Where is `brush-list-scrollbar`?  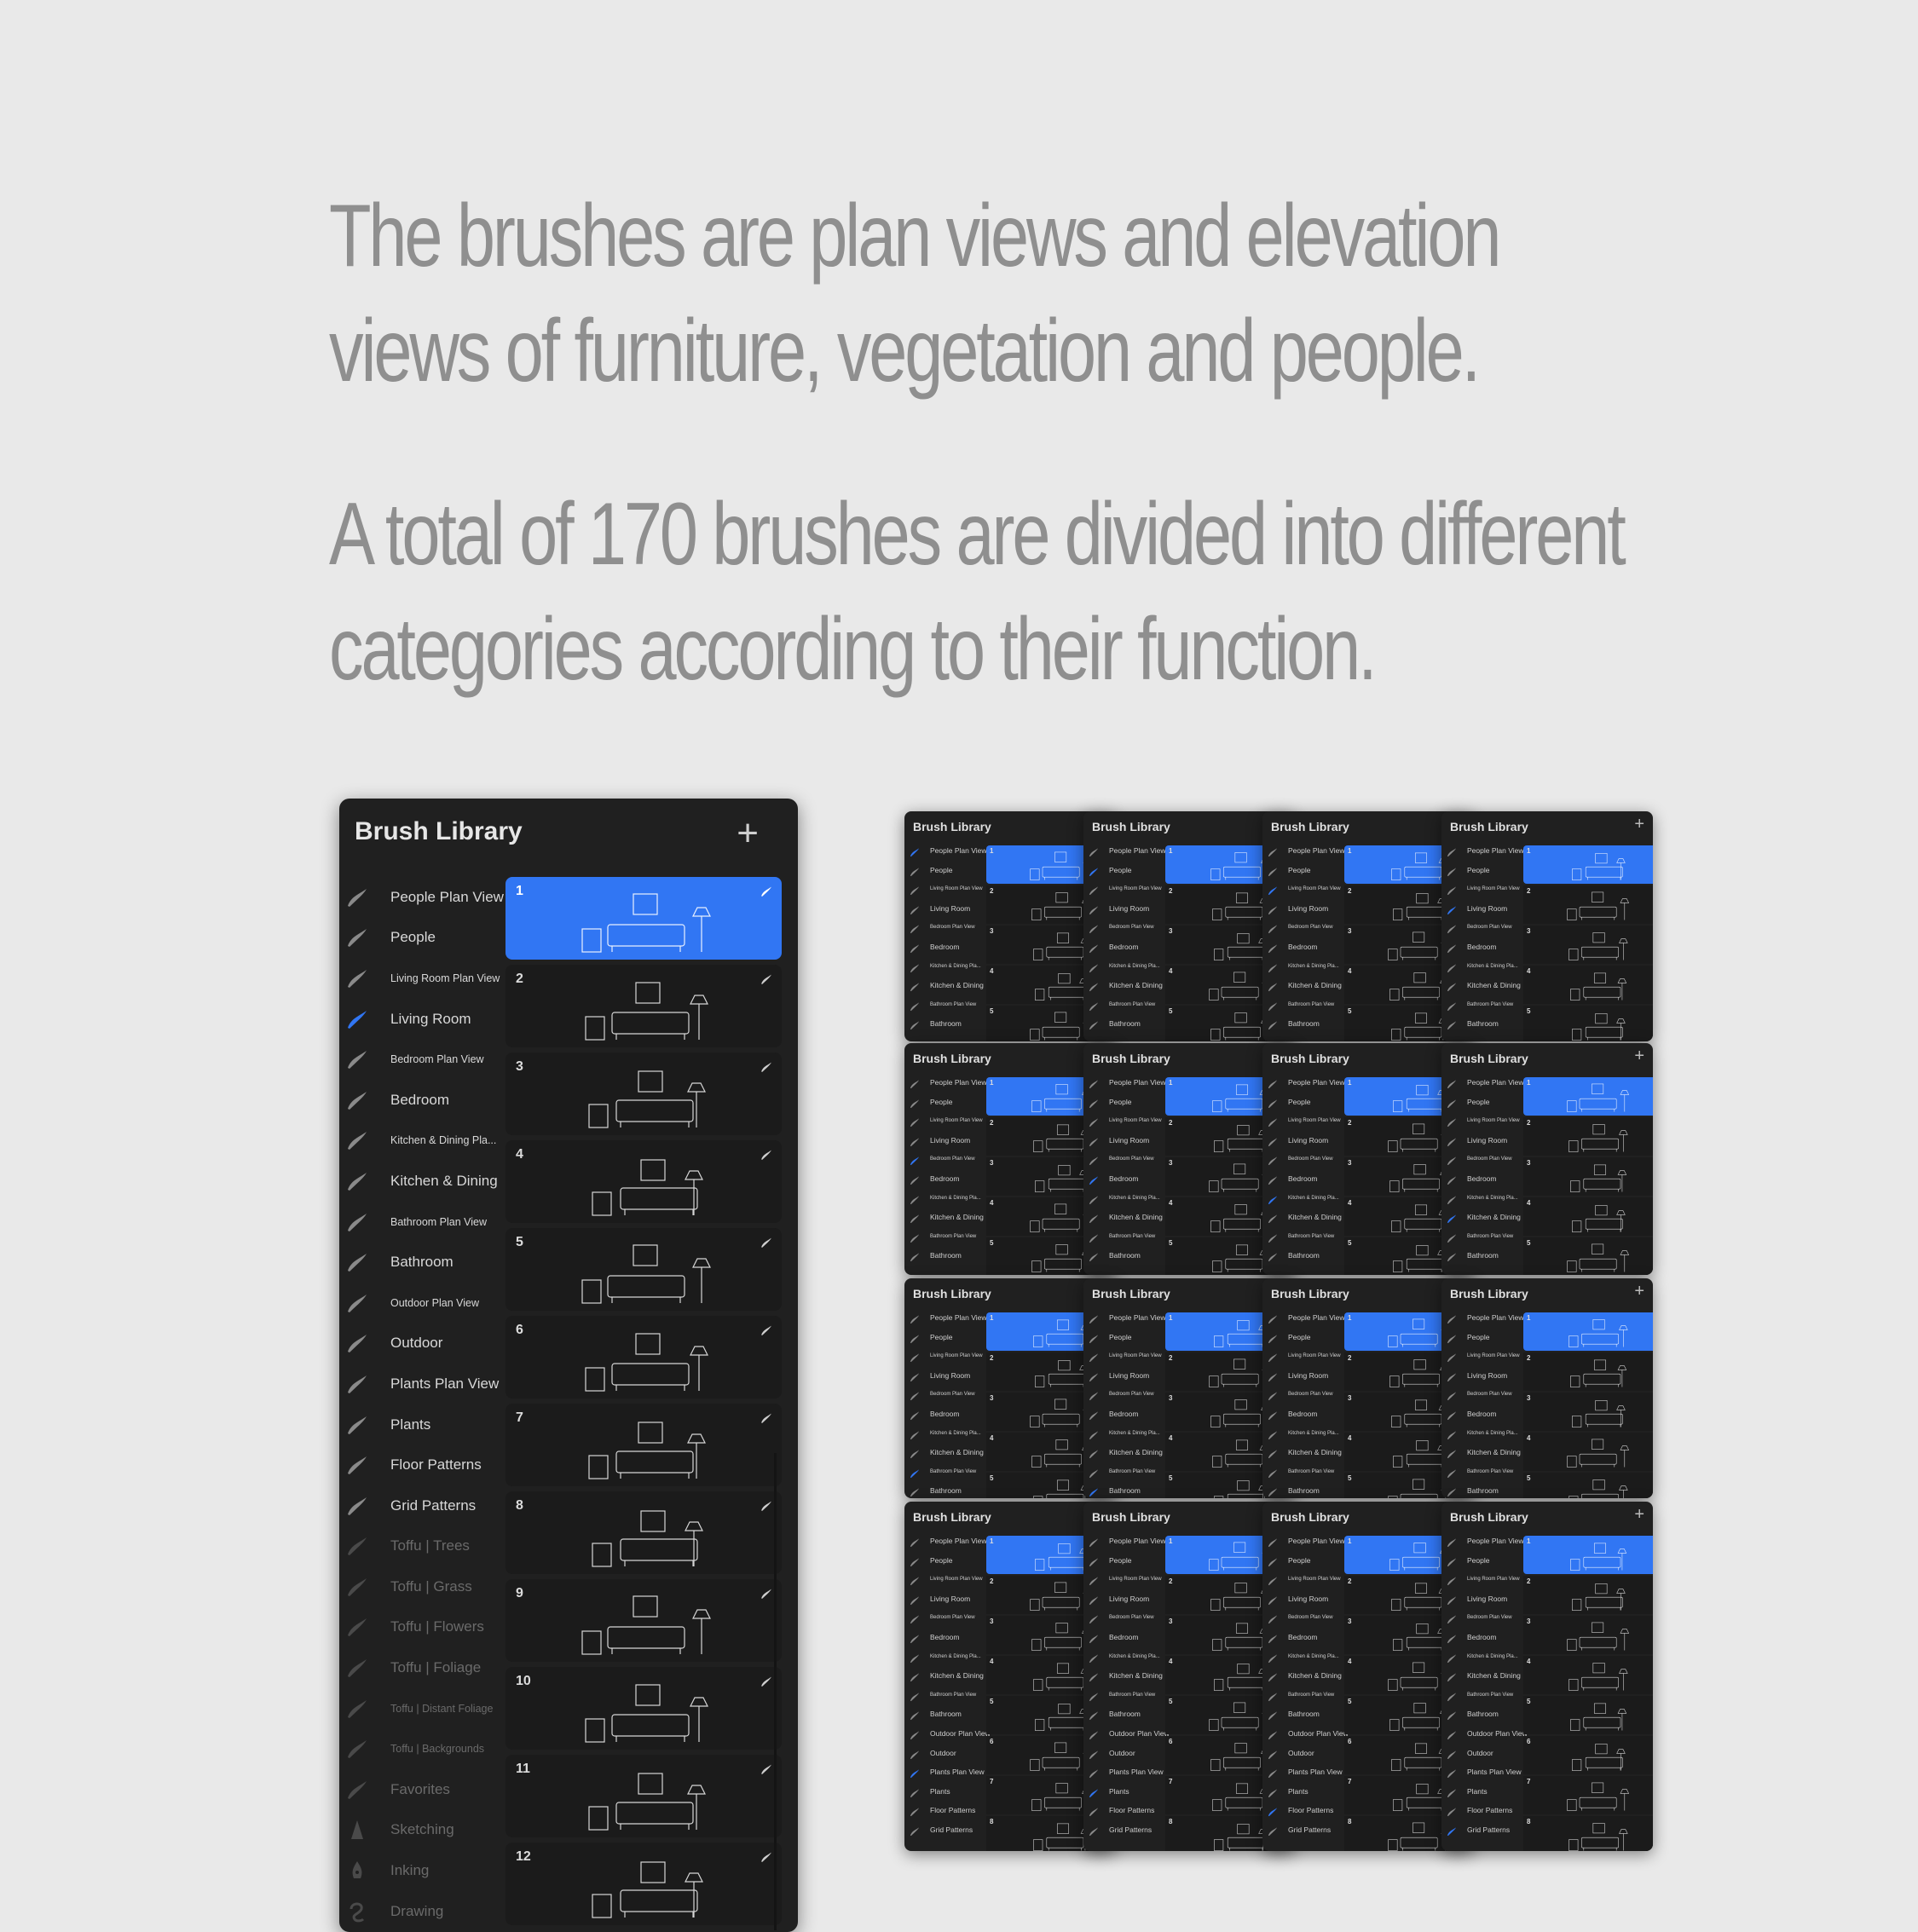
brush-list-scrollbar is located at coordinates (775, 1692).